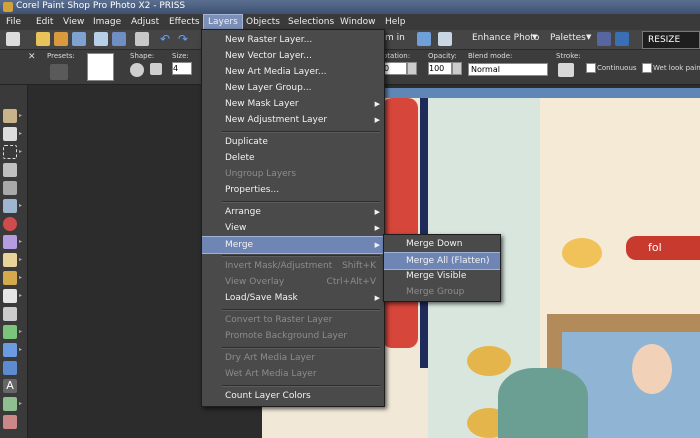 Image resolution: width=700 pixels, height=438 pixels. What do you see at coordinates (445, 39) in the screenshot?
I see `photo-icon` at bounding box center [445, 39].